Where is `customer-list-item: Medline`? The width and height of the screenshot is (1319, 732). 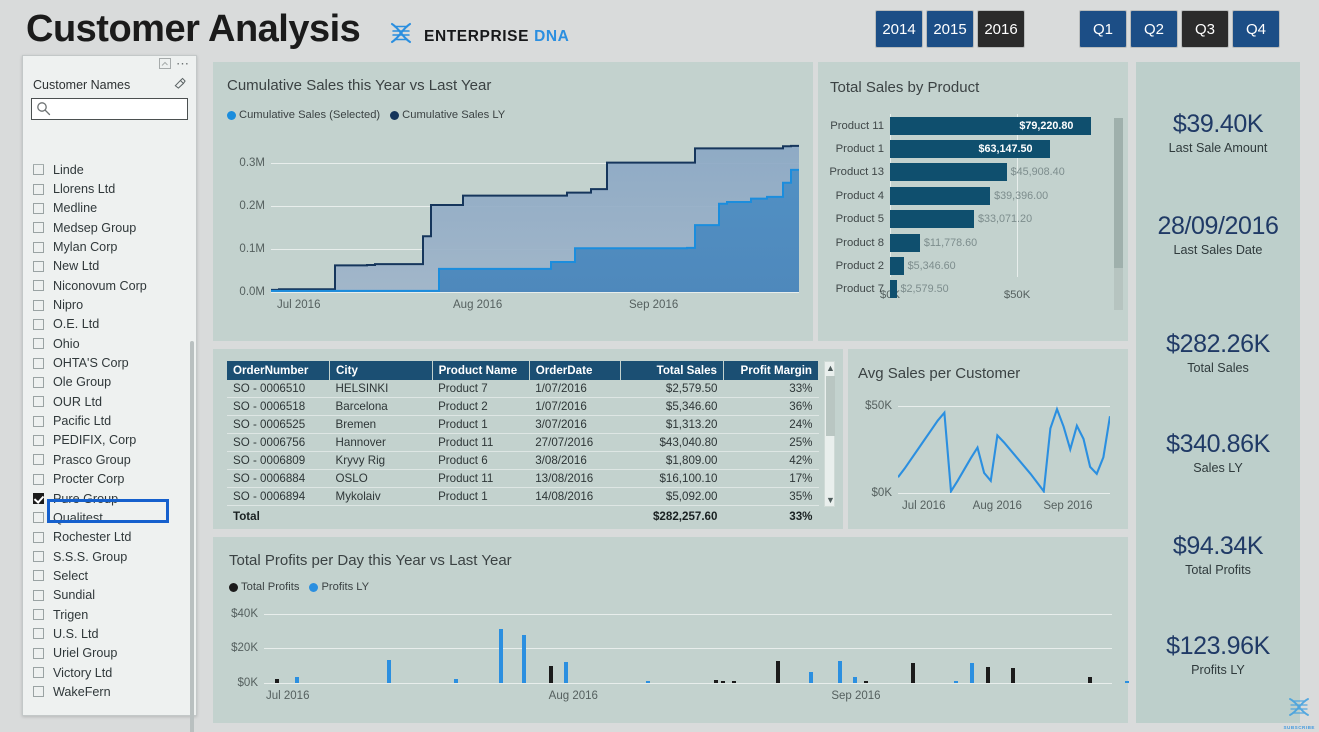
customer-list-item: Medline is located at coordinates (110, 208).